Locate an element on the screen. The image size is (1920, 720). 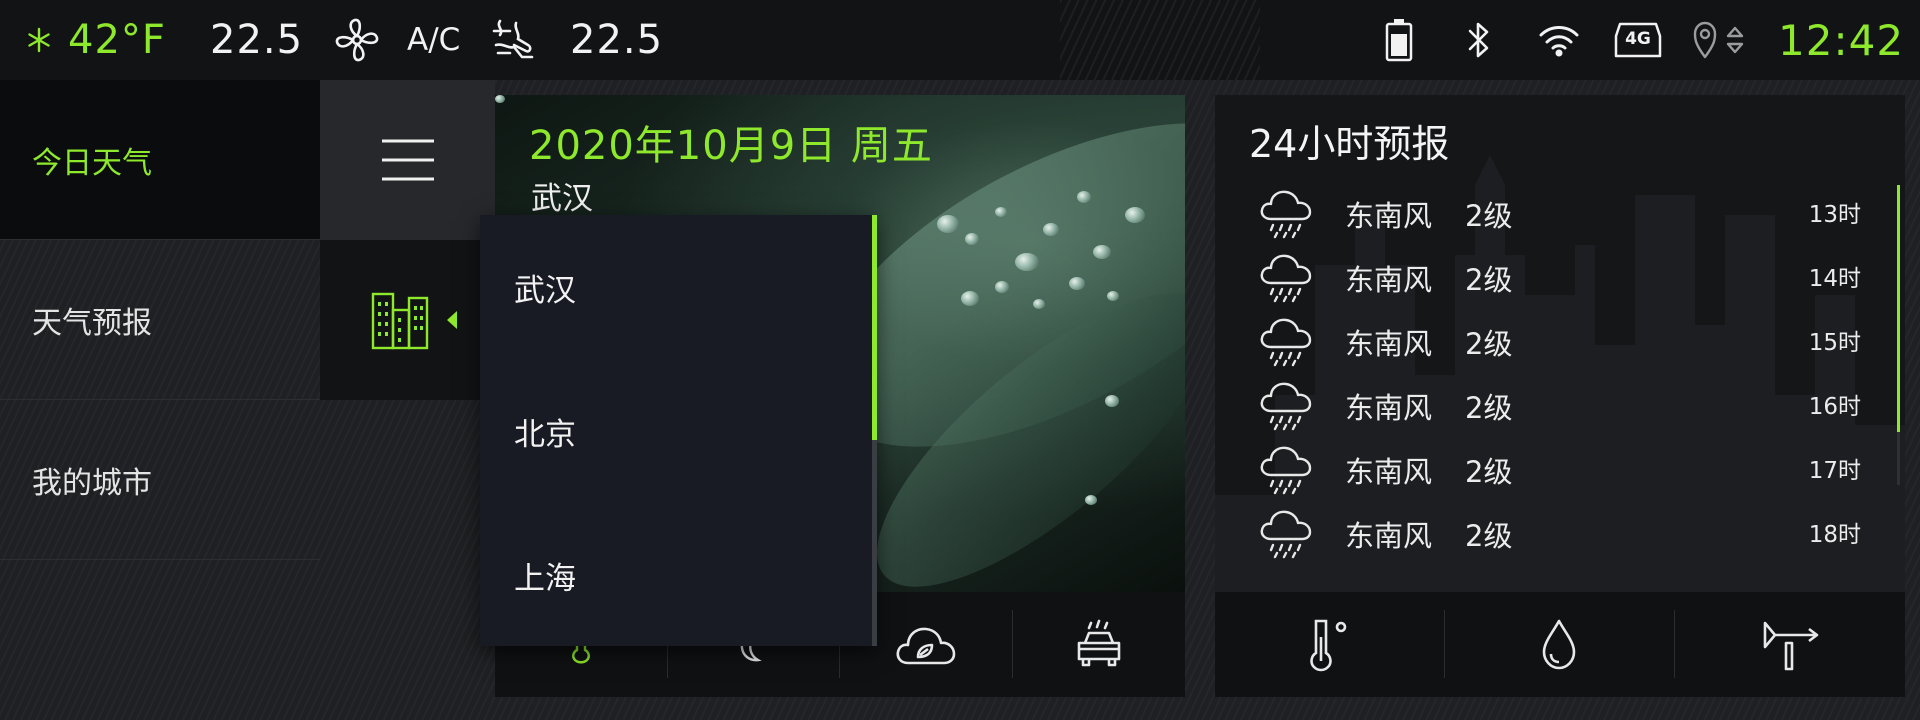
city-option-beijing: 北京 is located at coordinates (545, 431).